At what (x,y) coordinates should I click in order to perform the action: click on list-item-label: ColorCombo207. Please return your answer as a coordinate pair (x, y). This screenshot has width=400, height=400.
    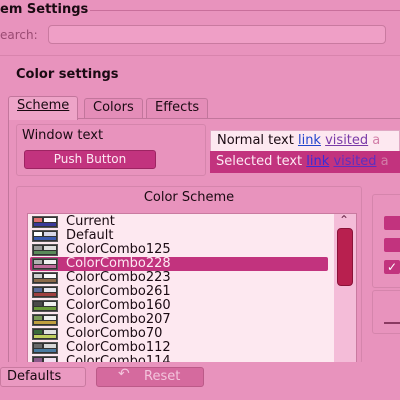
    Looking at the image, I should click on (118, 319).